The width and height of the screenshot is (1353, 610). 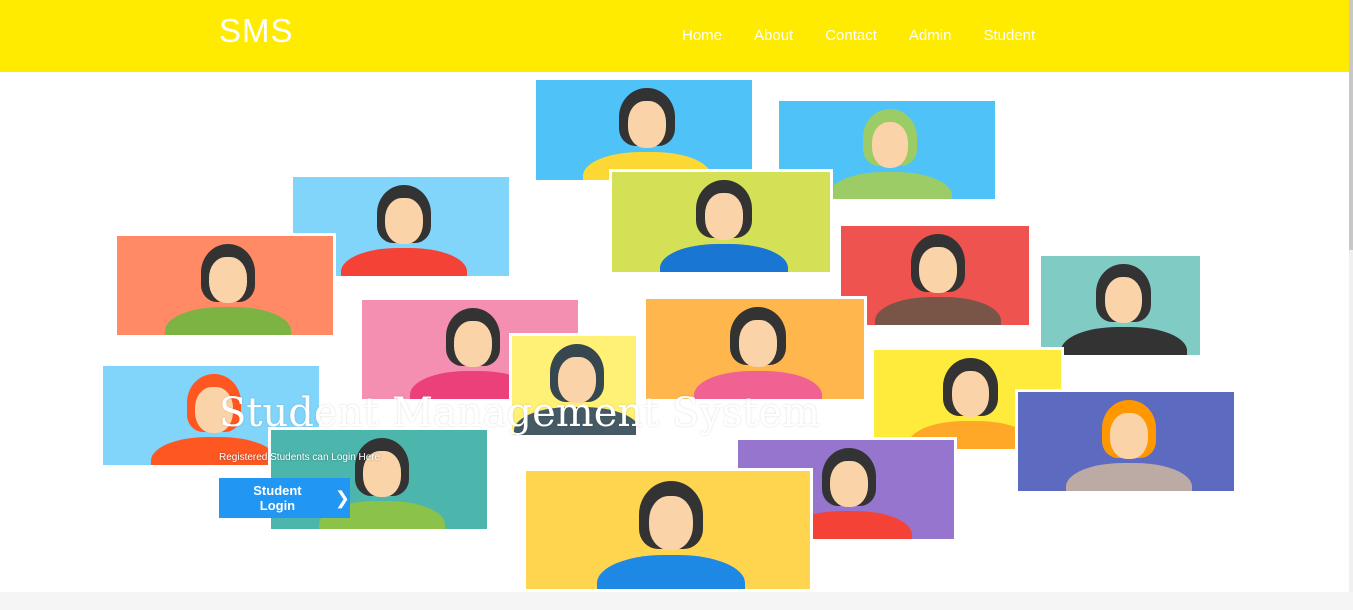 I want to click on nav-home: Home, so click(x=702, y=35).